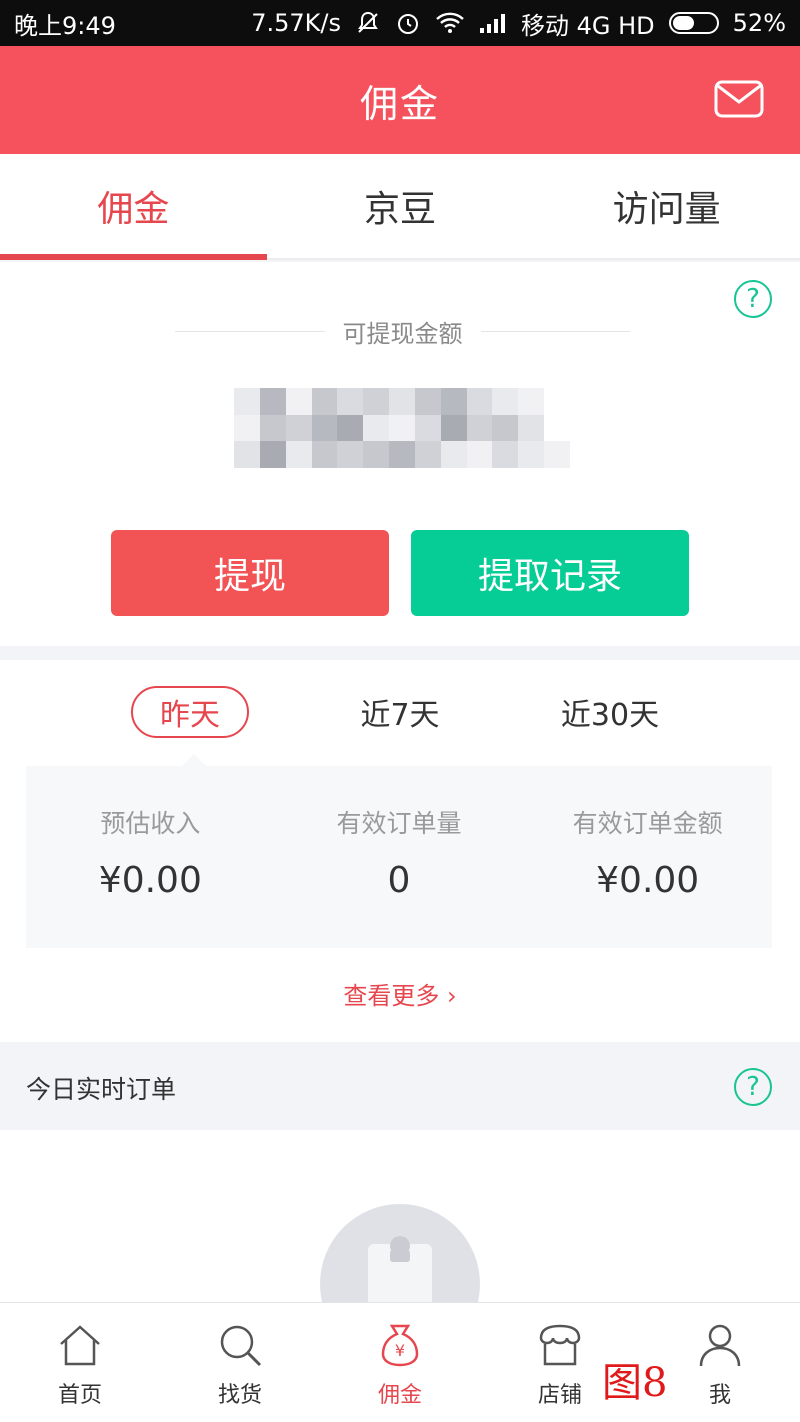  What do you see at coordinates (150, 823) in the screenshot?
I see `metric-label: 预估收入` at bounding box center [150, 823].